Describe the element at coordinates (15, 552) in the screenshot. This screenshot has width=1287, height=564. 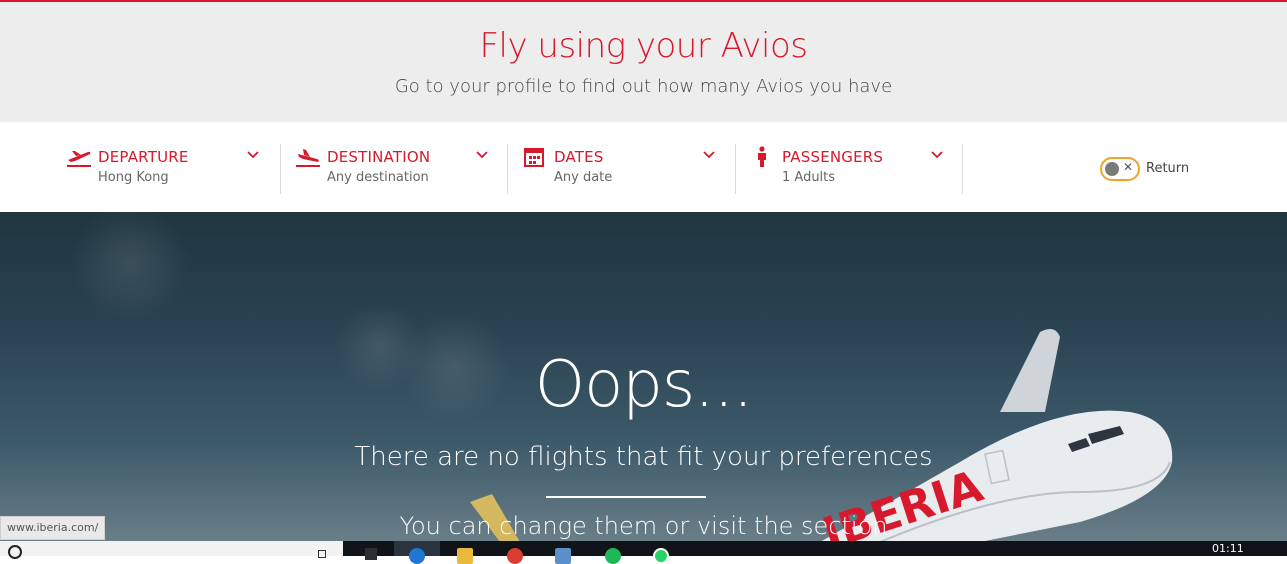
I see `search-icon` at that location.